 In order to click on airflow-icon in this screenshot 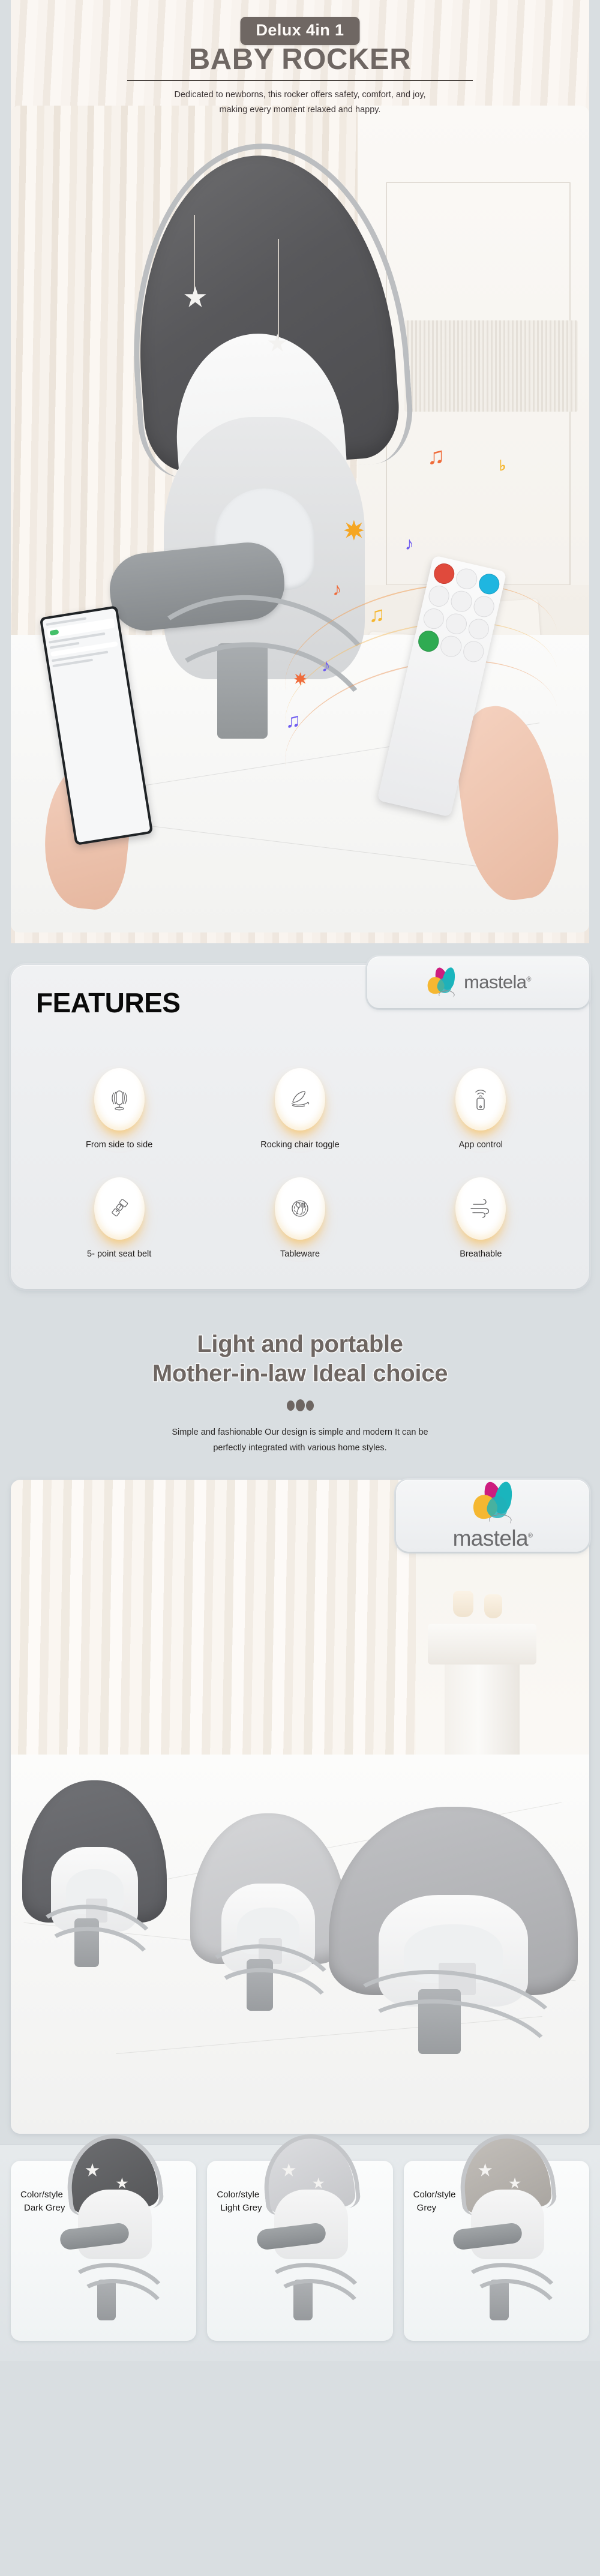, I will do `click(480, 1208)`.